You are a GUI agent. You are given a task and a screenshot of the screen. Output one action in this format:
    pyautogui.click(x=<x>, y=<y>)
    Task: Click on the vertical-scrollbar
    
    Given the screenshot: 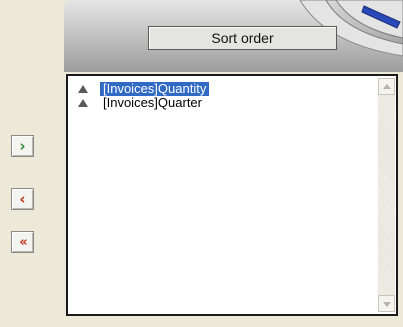 What is the action you would take?
    pyautogui.click(x=386, y=195)
    